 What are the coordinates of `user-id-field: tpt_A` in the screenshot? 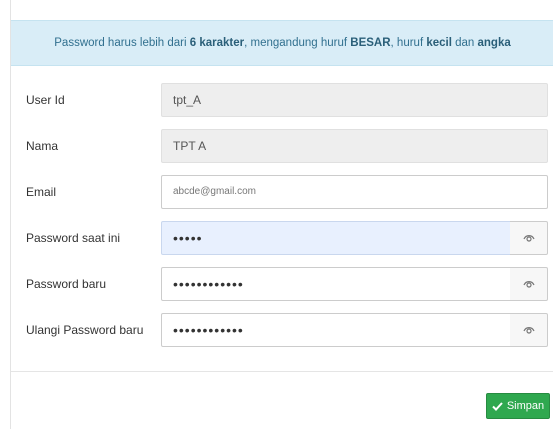 It's located at (354, 100).